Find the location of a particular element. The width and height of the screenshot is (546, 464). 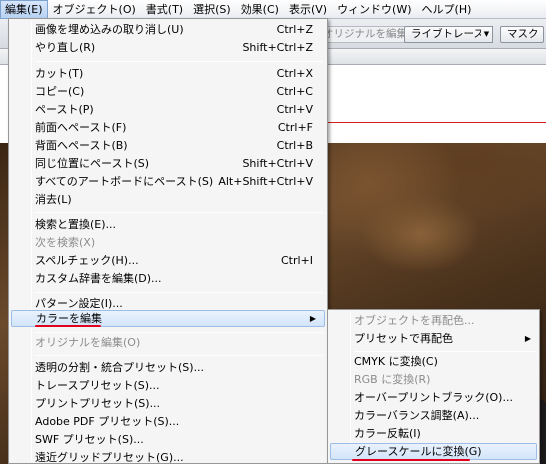

mask-button: マスク is located at coordinates (522, 34).